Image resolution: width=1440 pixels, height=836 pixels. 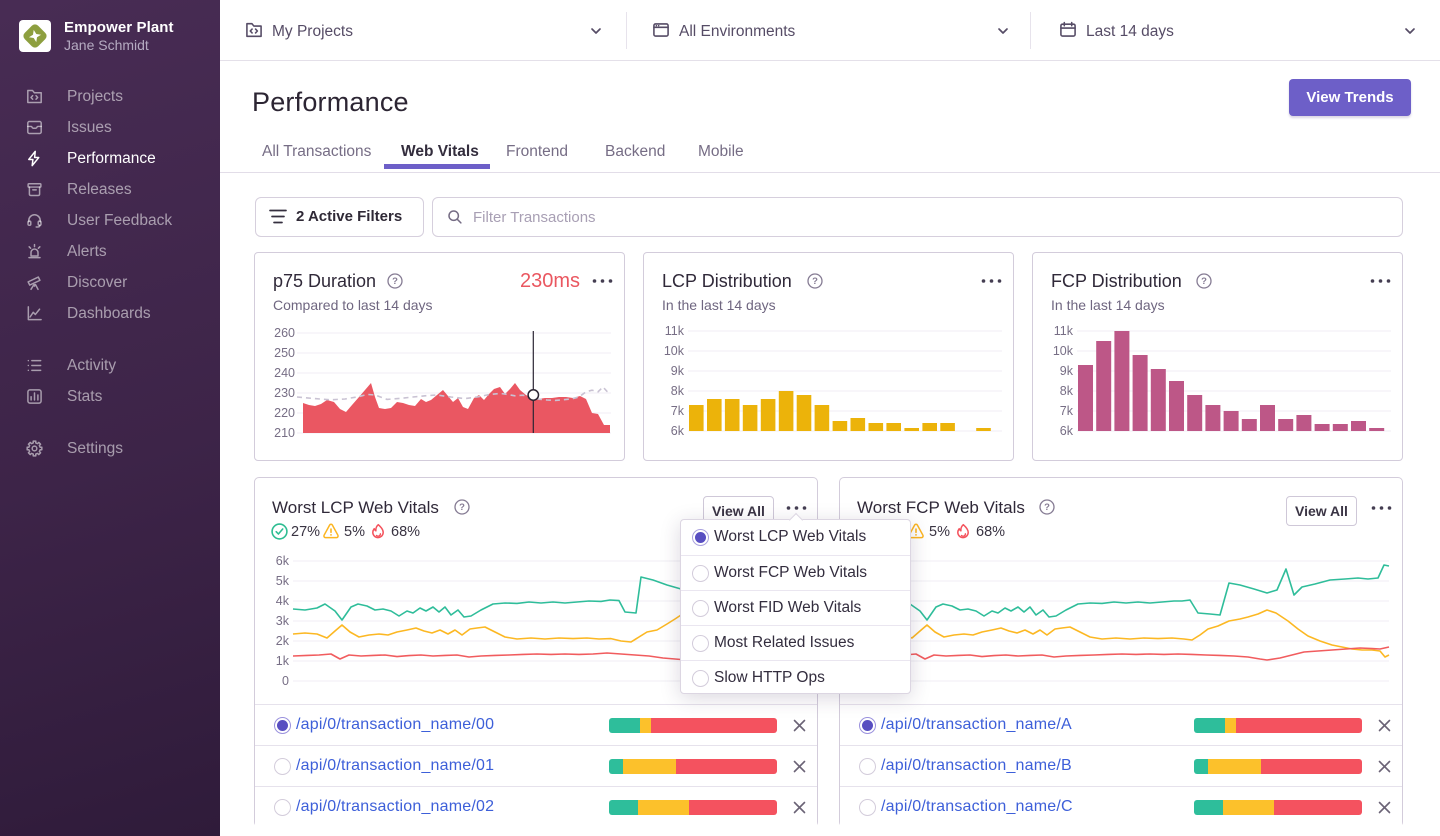 What do you see at coordinates (285, 681) in the screenshot?
I see `svg-text: 0` at bounding box center [285, 681].